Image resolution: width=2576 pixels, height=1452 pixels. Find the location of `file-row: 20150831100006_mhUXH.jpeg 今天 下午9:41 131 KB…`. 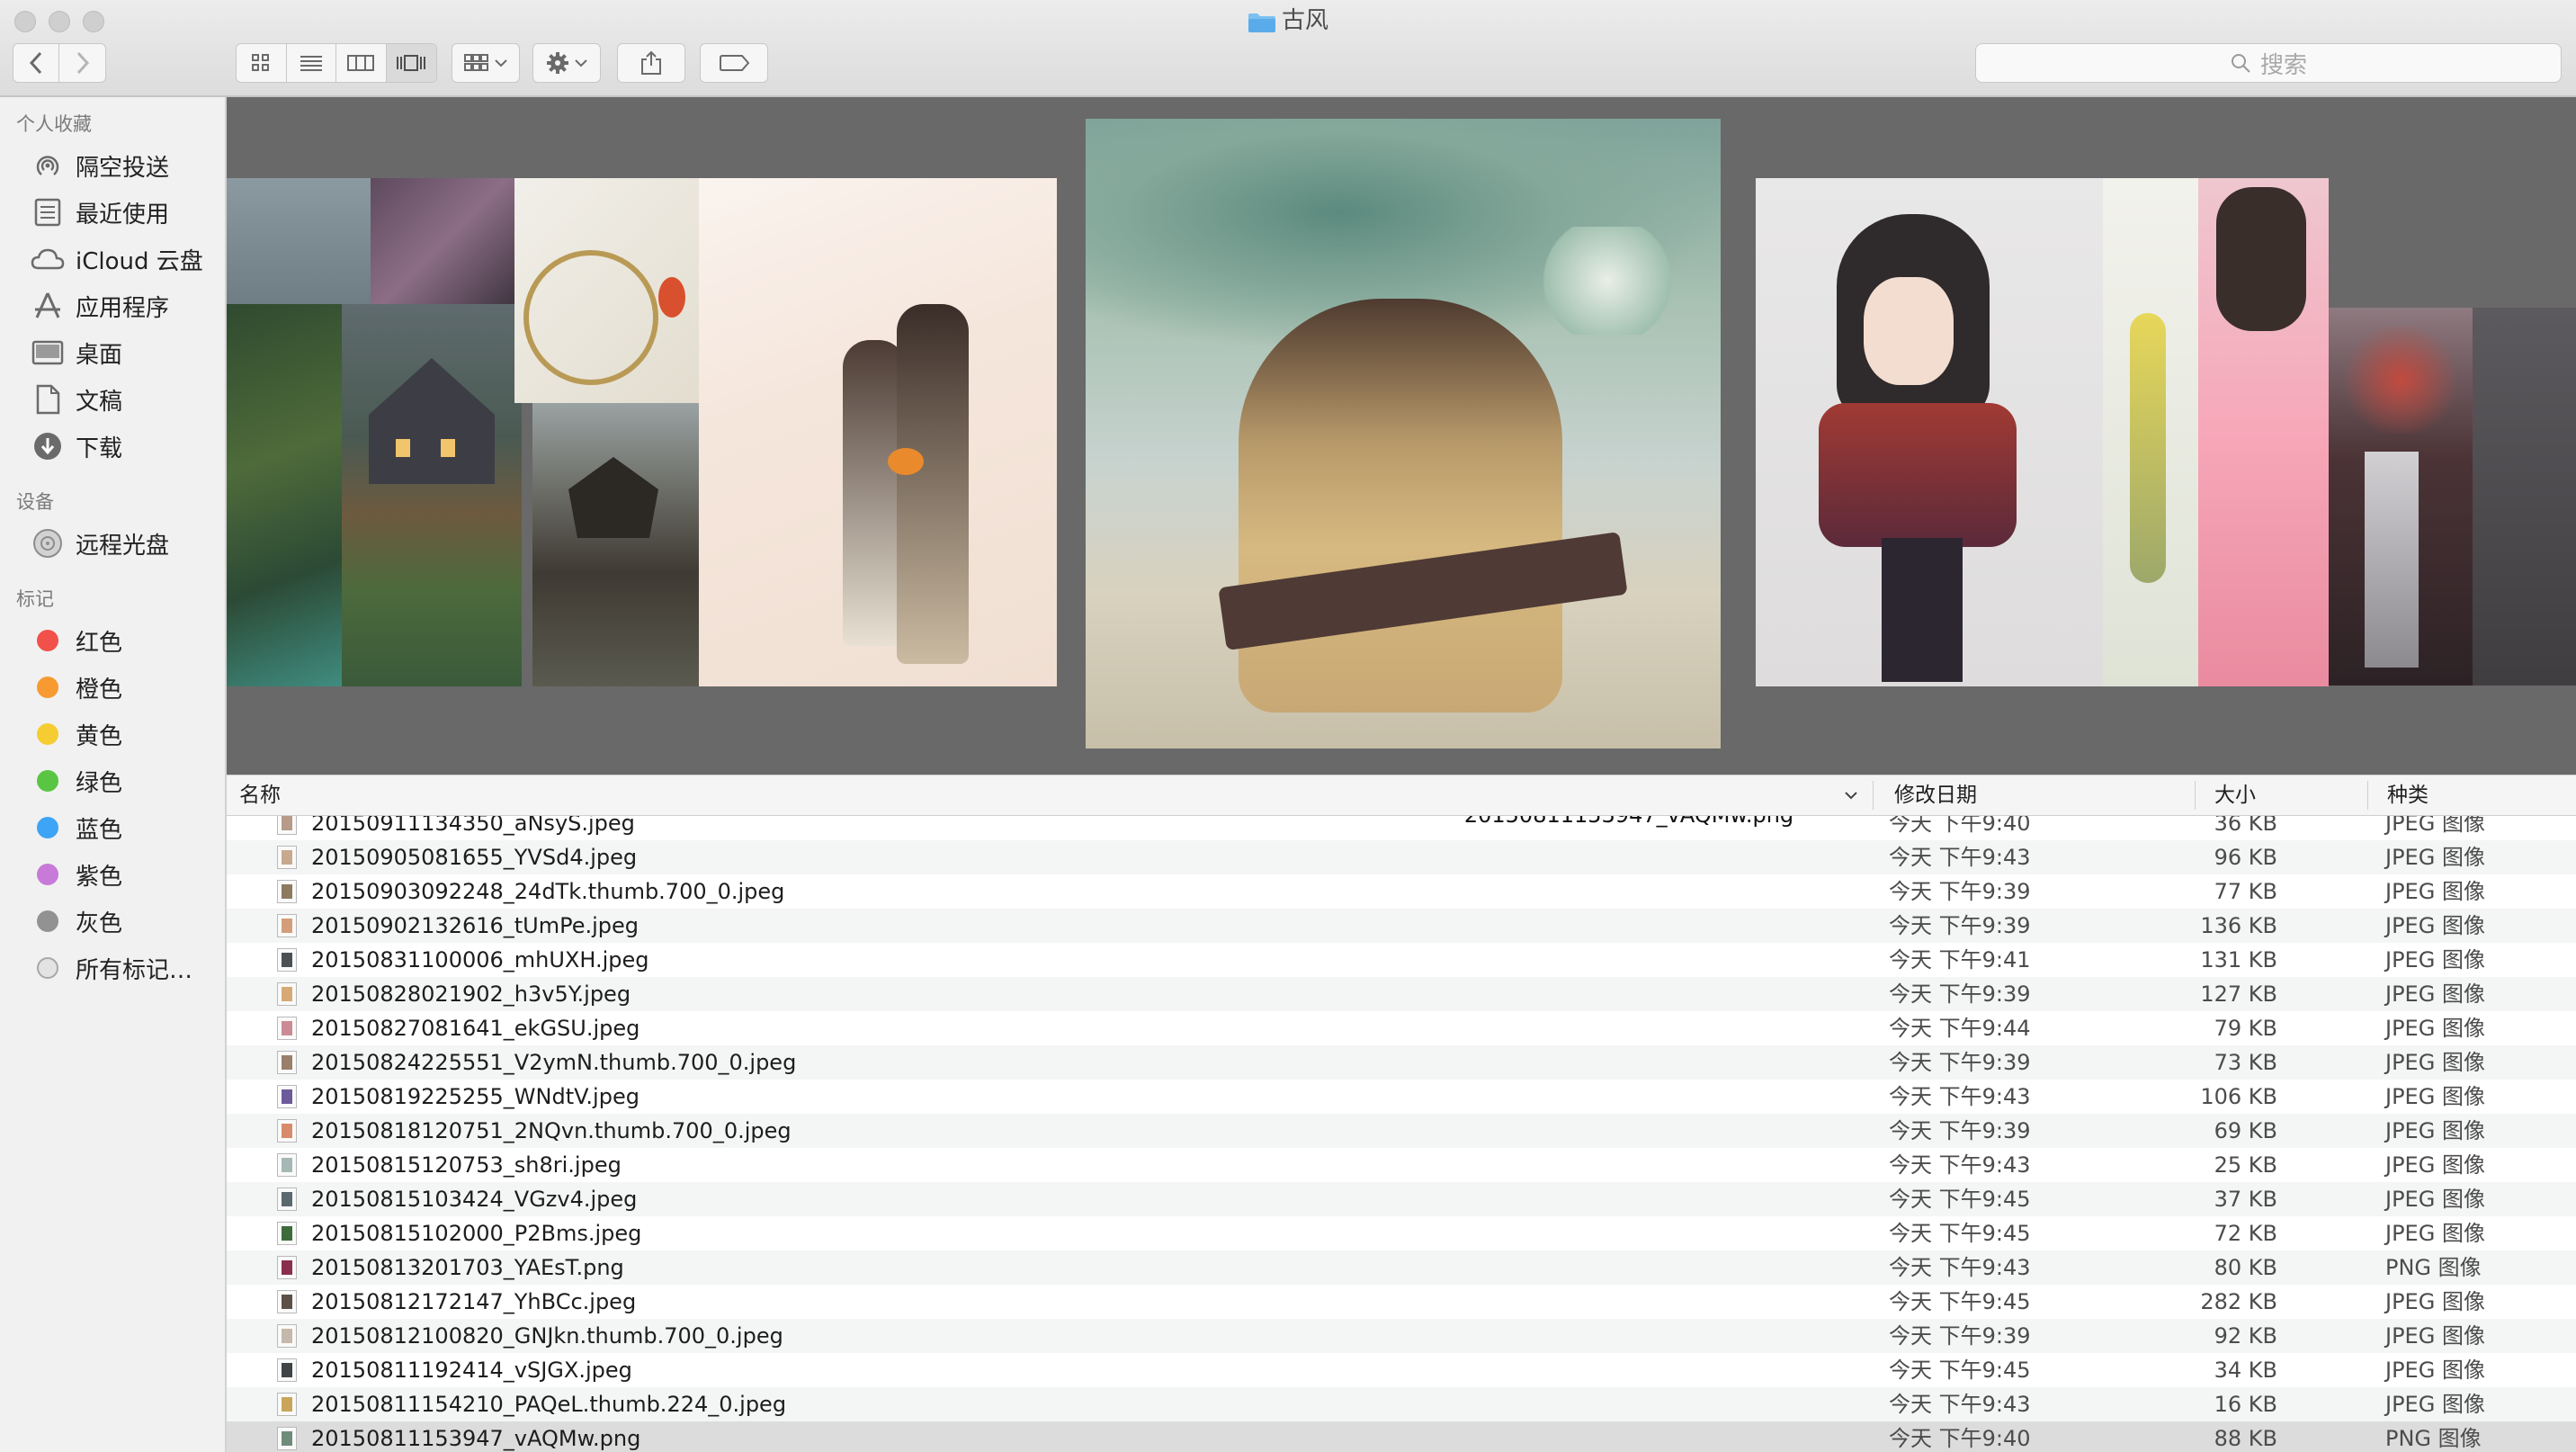

file-row: 20150831100006_mhUXH.jpeg 今天 下午9:41 131 KB… is located at coordinates (1401, 960).